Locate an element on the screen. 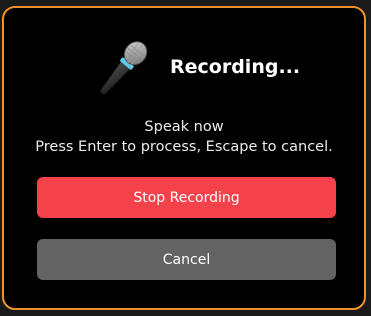 The width and height of the screenshot is (371, 316). speak-now-text: Speak now is located at coordinates (184, 127).